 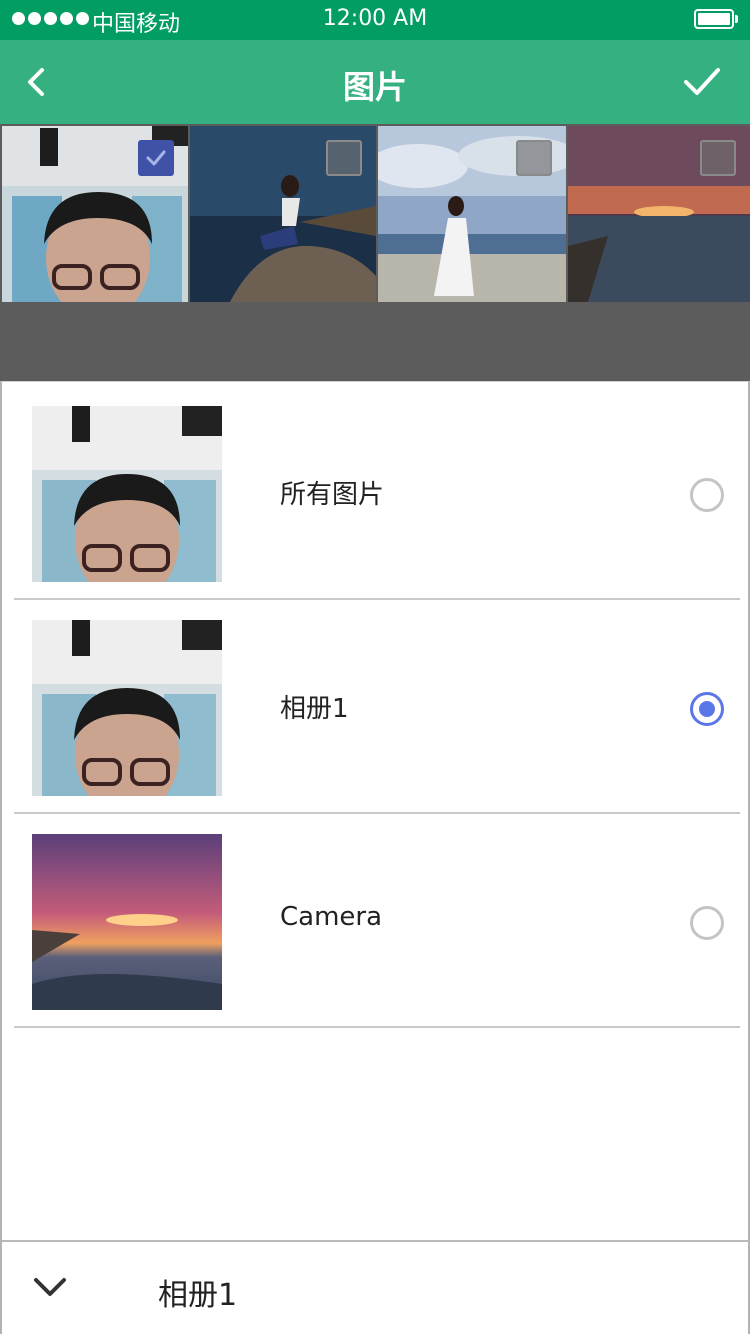 What do you see at coordinates (198, 1295) in the screenshot?
I see `current-album-label: 相册1` at bounding box center [198, 1295].